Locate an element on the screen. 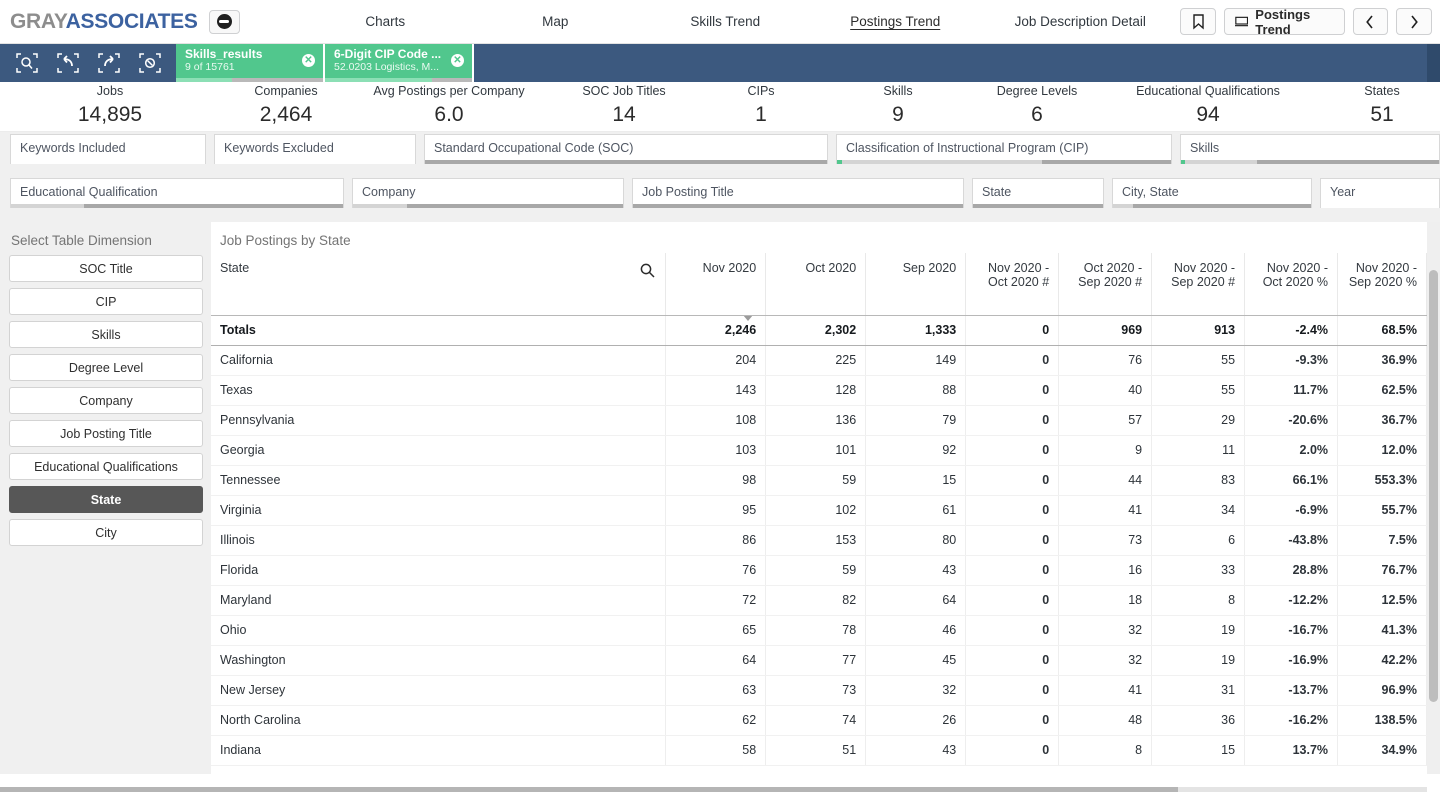  cell-value: -6.9% is located at coordinates (1291, 510).